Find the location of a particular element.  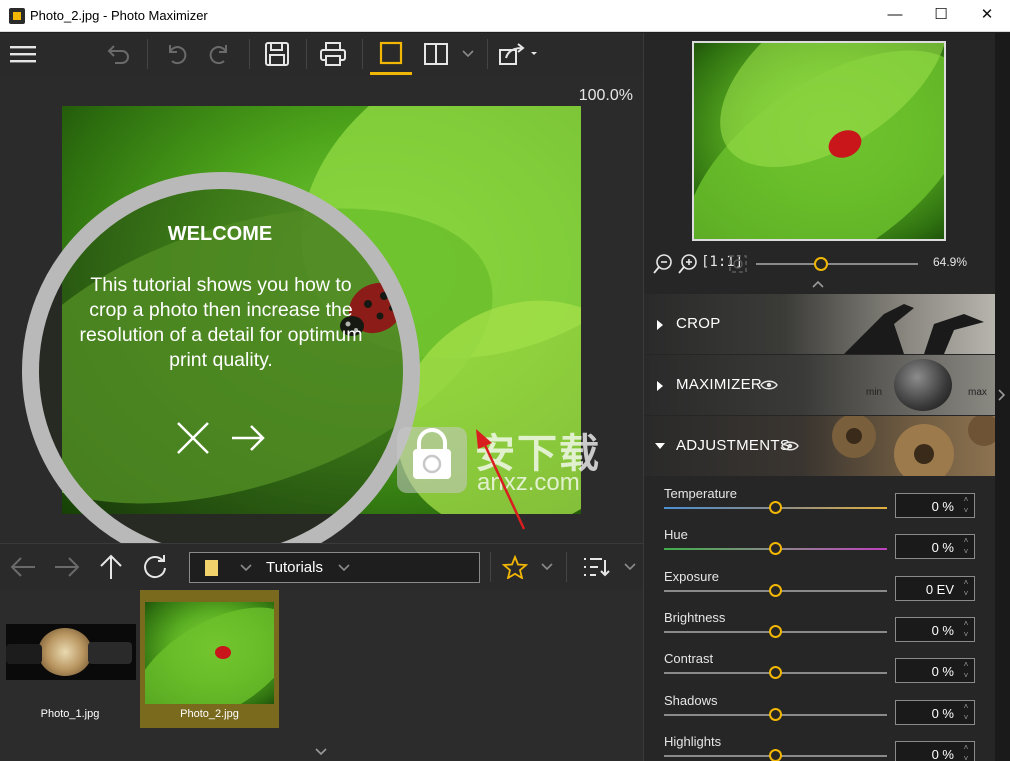

adjustment-value-field: 0 EV ˄ ˅ is located at coordinates (935, 588).